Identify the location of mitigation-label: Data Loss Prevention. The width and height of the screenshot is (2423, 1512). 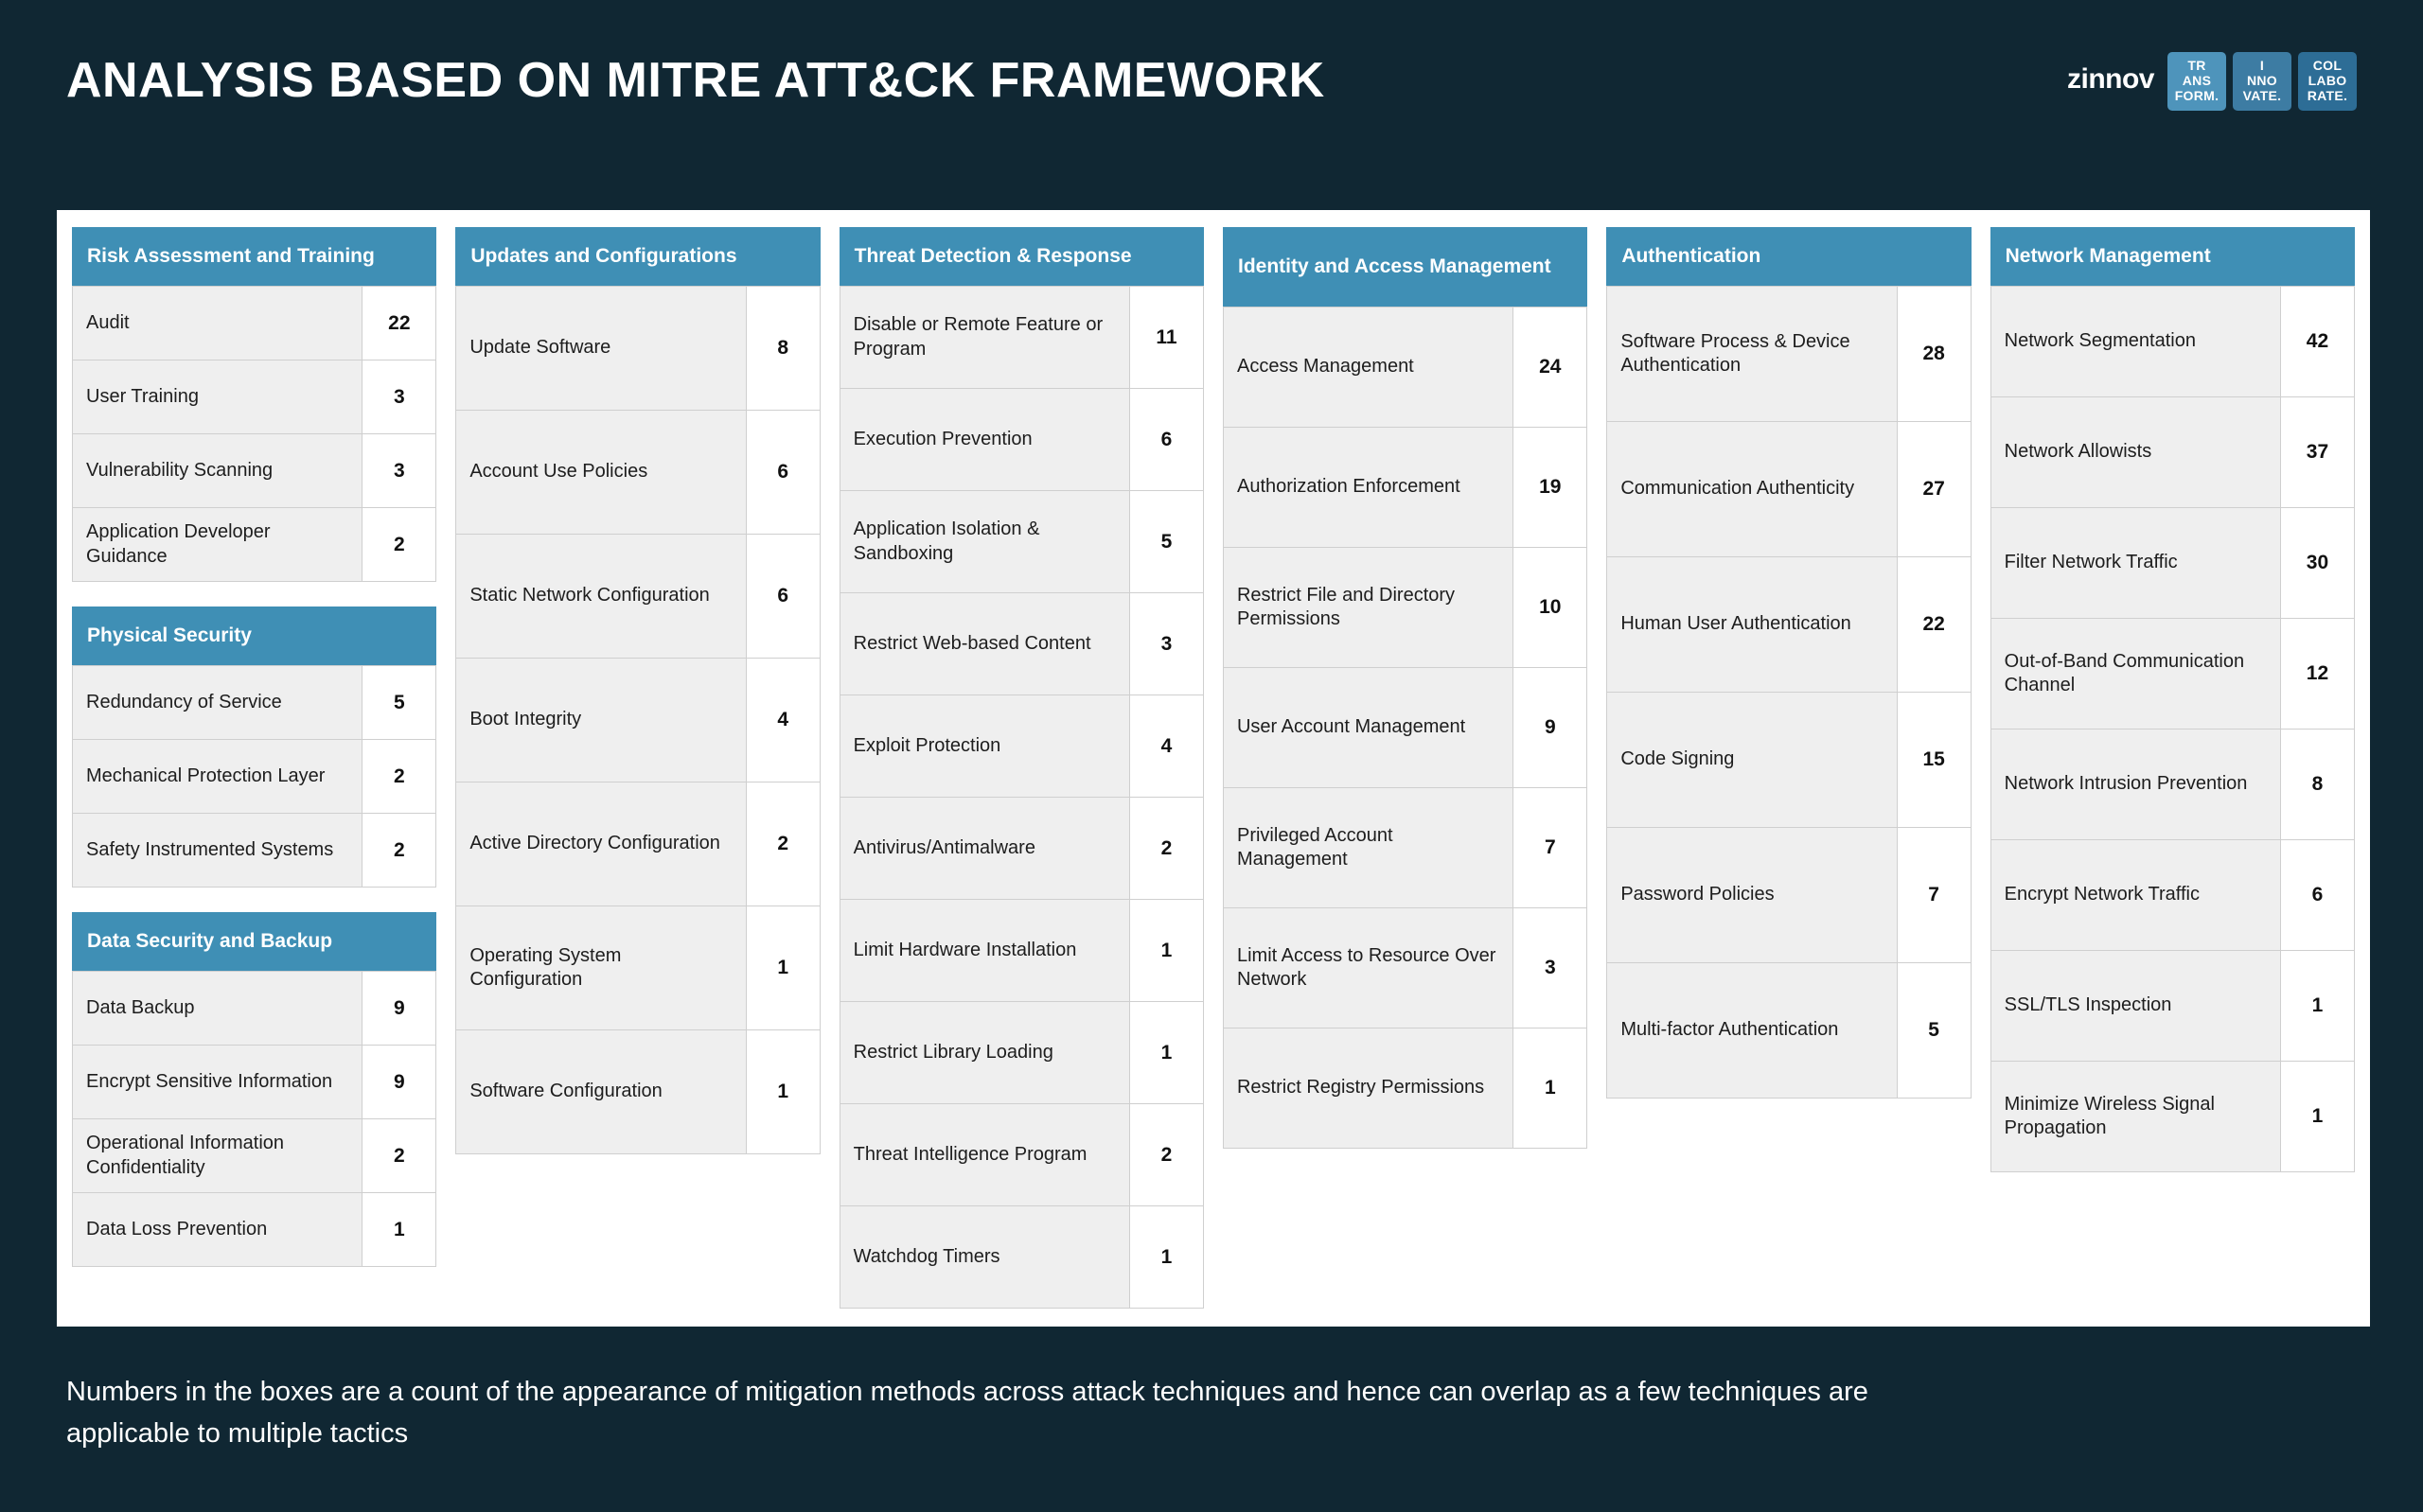
(217, 1229).